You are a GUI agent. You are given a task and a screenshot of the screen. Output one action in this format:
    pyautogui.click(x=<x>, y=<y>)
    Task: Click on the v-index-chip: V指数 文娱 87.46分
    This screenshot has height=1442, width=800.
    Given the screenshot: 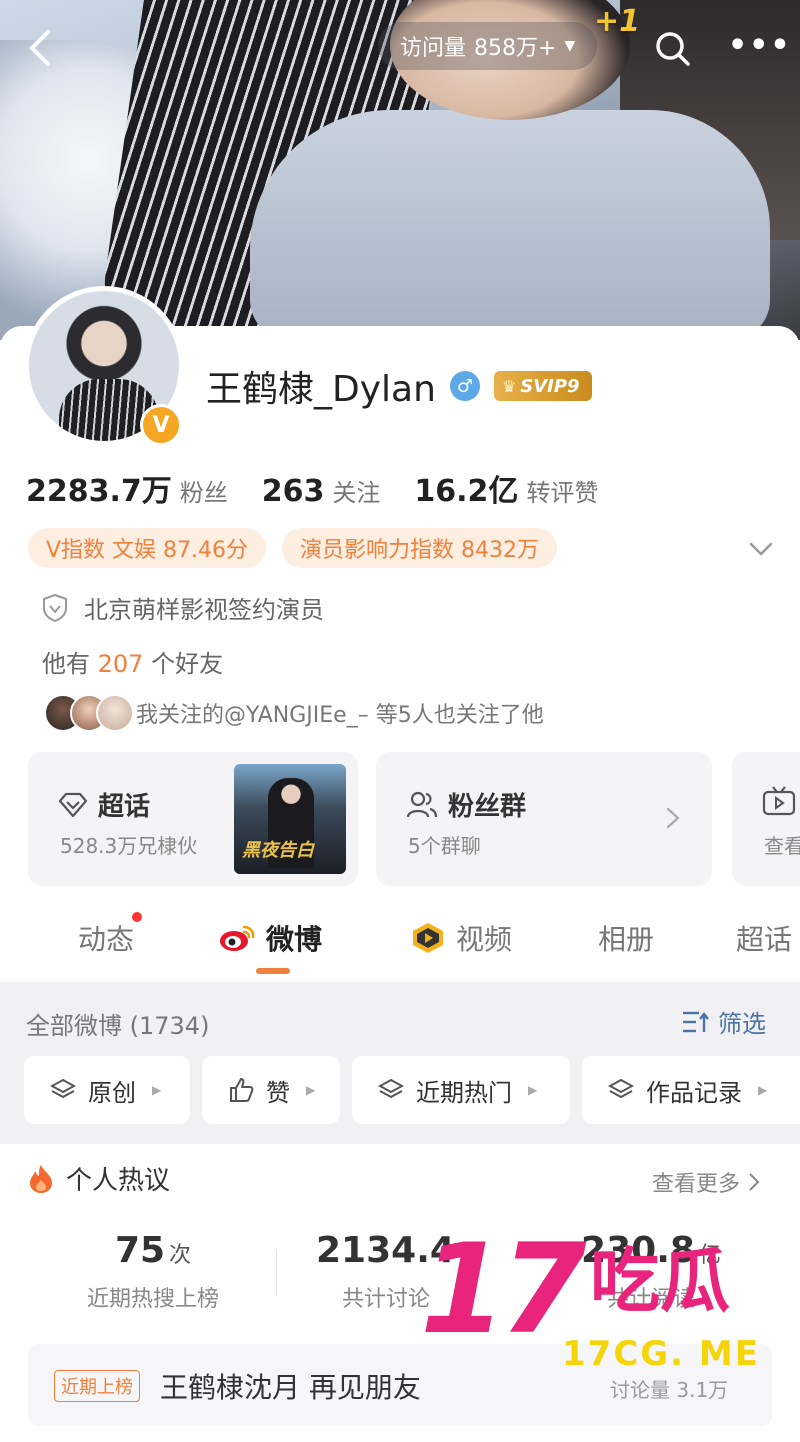 What is the action you would take?
    pyautogui.click(x=147, y=548)
    